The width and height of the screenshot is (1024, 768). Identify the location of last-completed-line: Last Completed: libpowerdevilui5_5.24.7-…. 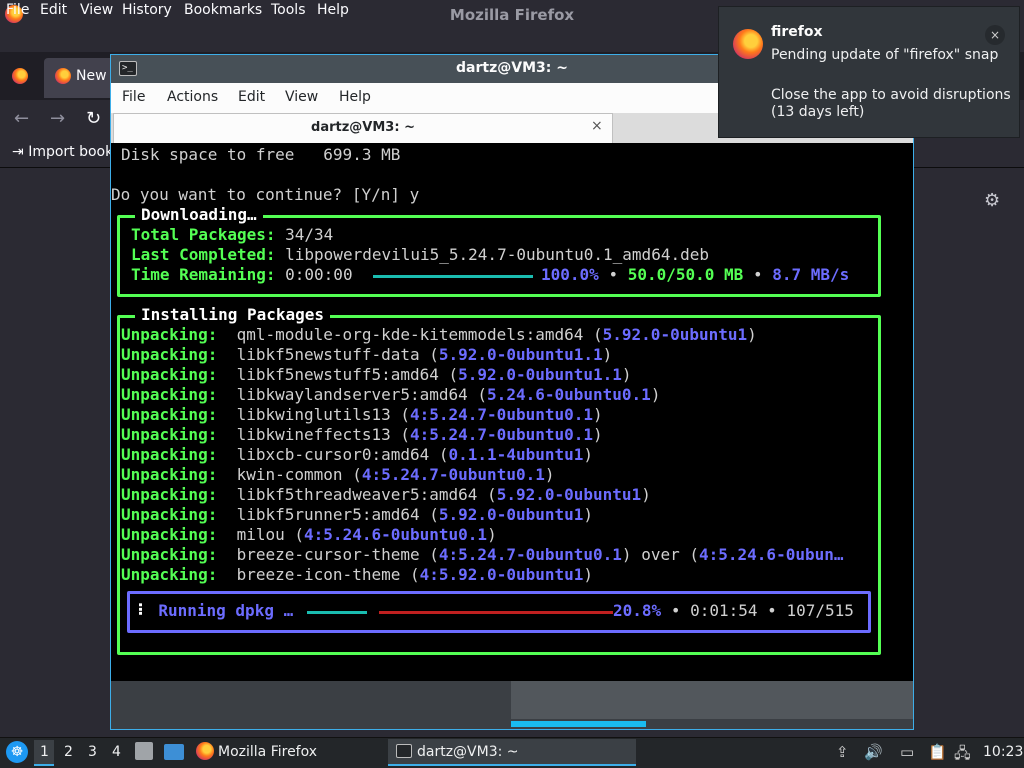
(420, 255).